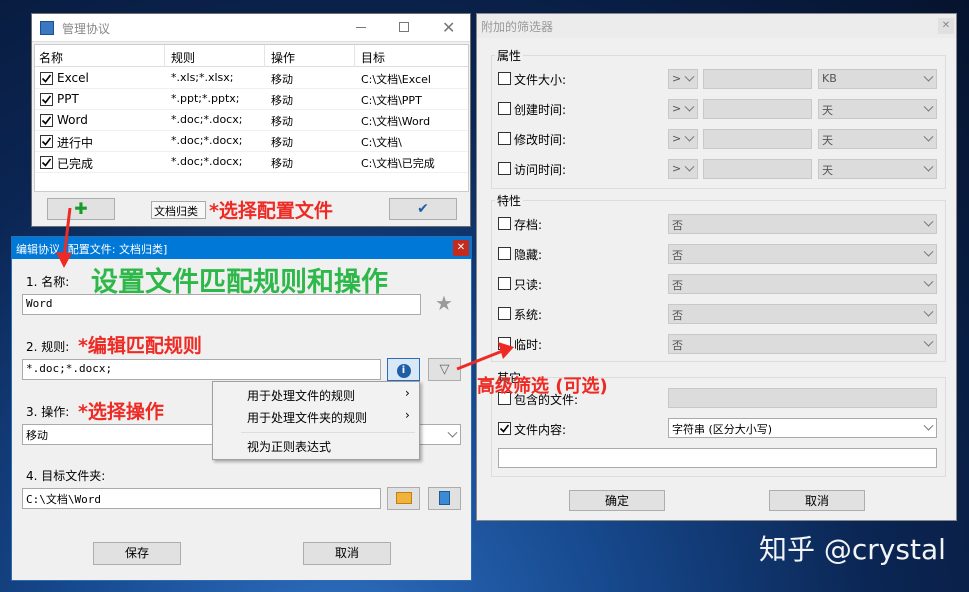 The width and height of the screenshot is (969, 592). What do you see at coordinates (183, 57) in the screenshot?
I see `col-header-rule: 规则` at bounding box center [183, 57].